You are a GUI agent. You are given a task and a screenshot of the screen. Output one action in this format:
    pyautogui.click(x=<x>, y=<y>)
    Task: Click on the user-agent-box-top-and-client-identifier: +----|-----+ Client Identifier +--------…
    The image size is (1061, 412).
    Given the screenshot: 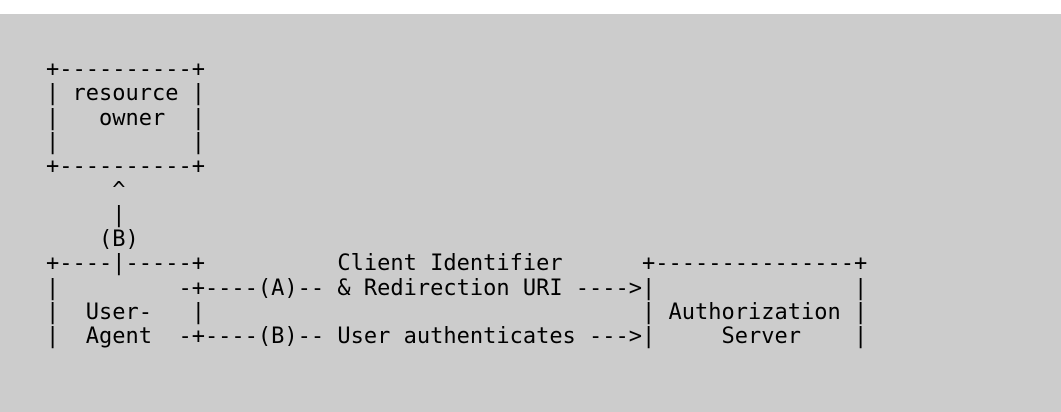 What is the action you would take?
    pyautogui.click(x=457, y=264)
    